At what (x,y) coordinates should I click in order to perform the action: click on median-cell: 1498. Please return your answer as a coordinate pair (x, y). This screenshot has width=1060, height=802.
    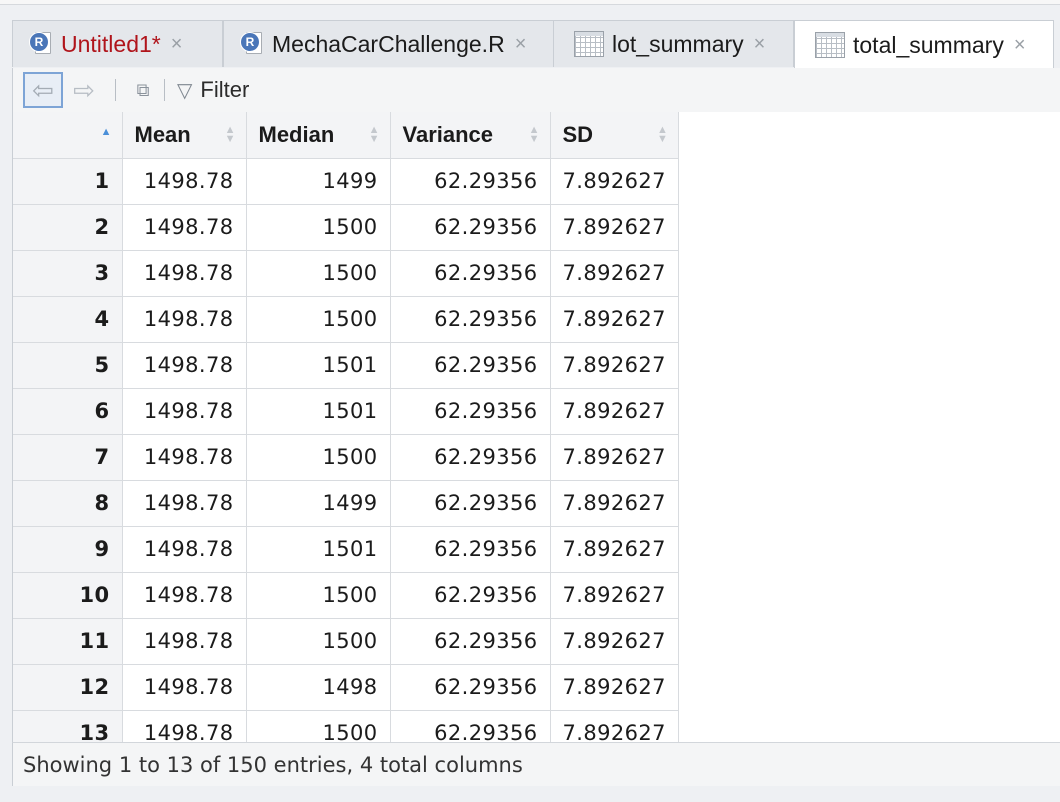
    Looking at the image, I should click on (318, 687).